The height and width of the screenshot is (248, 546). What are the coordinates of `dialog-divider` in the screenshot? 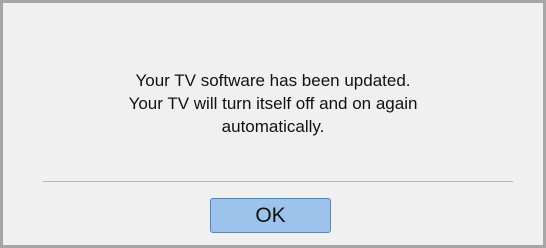 It's located at (278, 181).